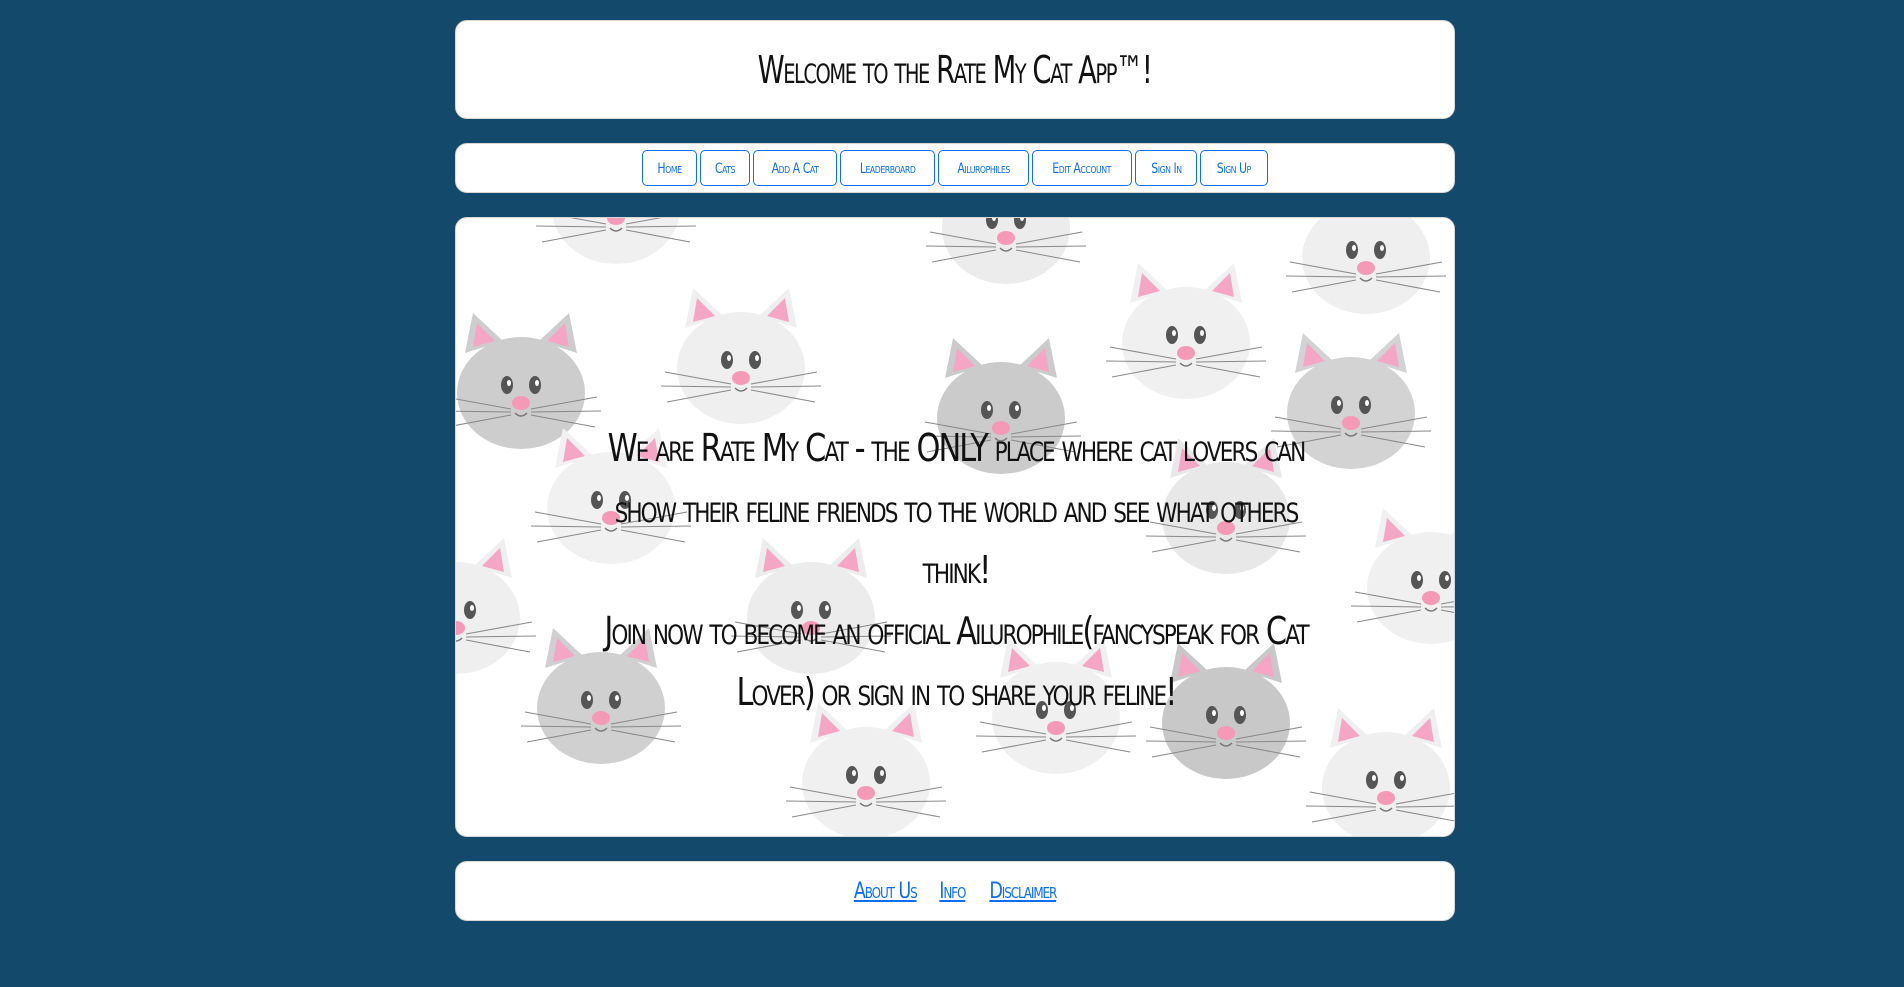  I want to click on nav-ailurophiles-label: Ailurophiles, so click(983, 169).